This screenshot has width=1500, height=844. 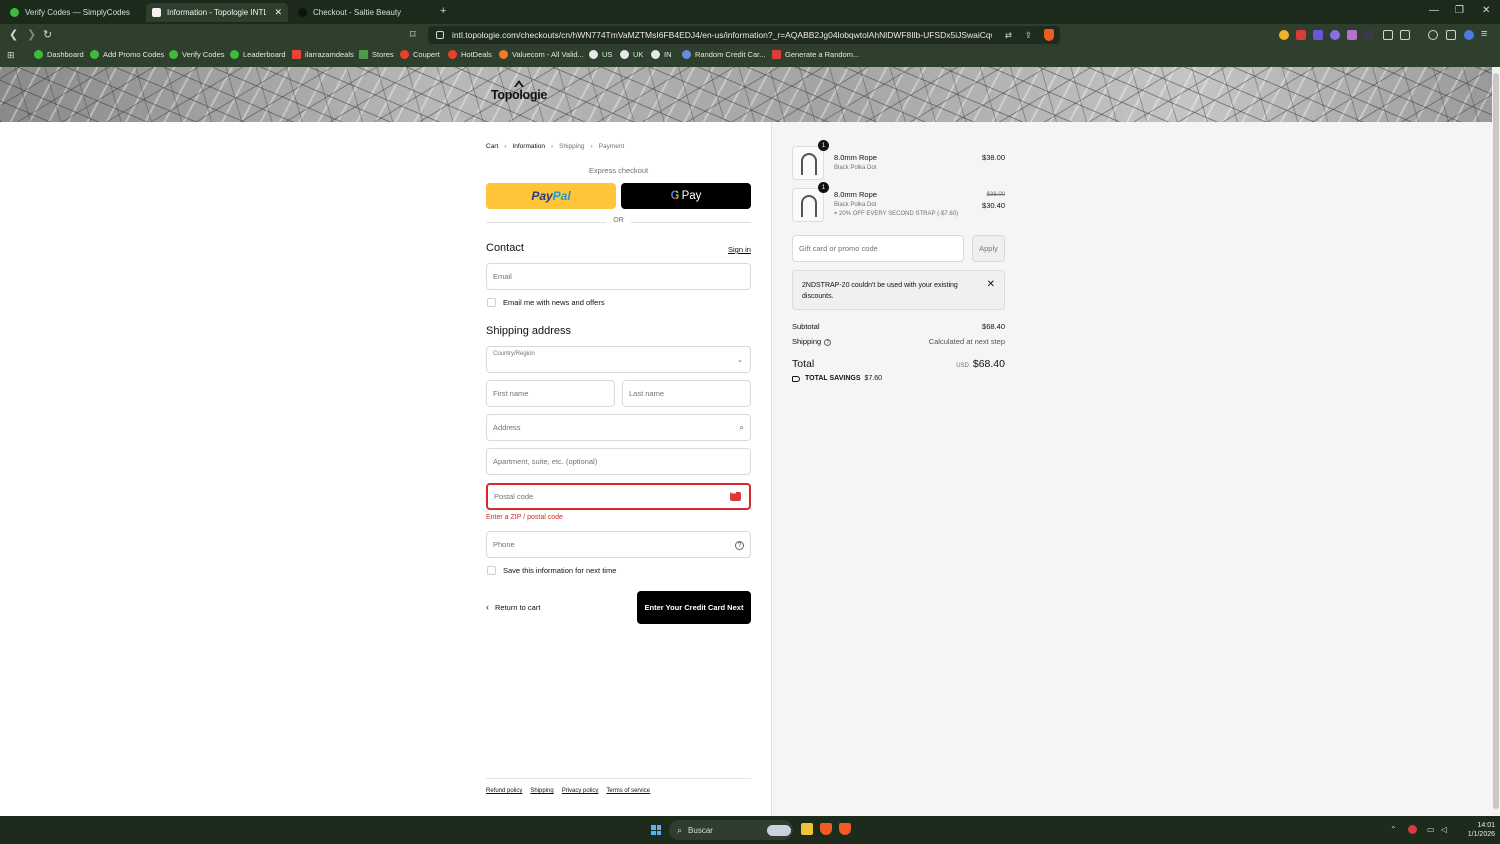 I want to click on total-amount: USD $68.40, so click(x=980, y=364).